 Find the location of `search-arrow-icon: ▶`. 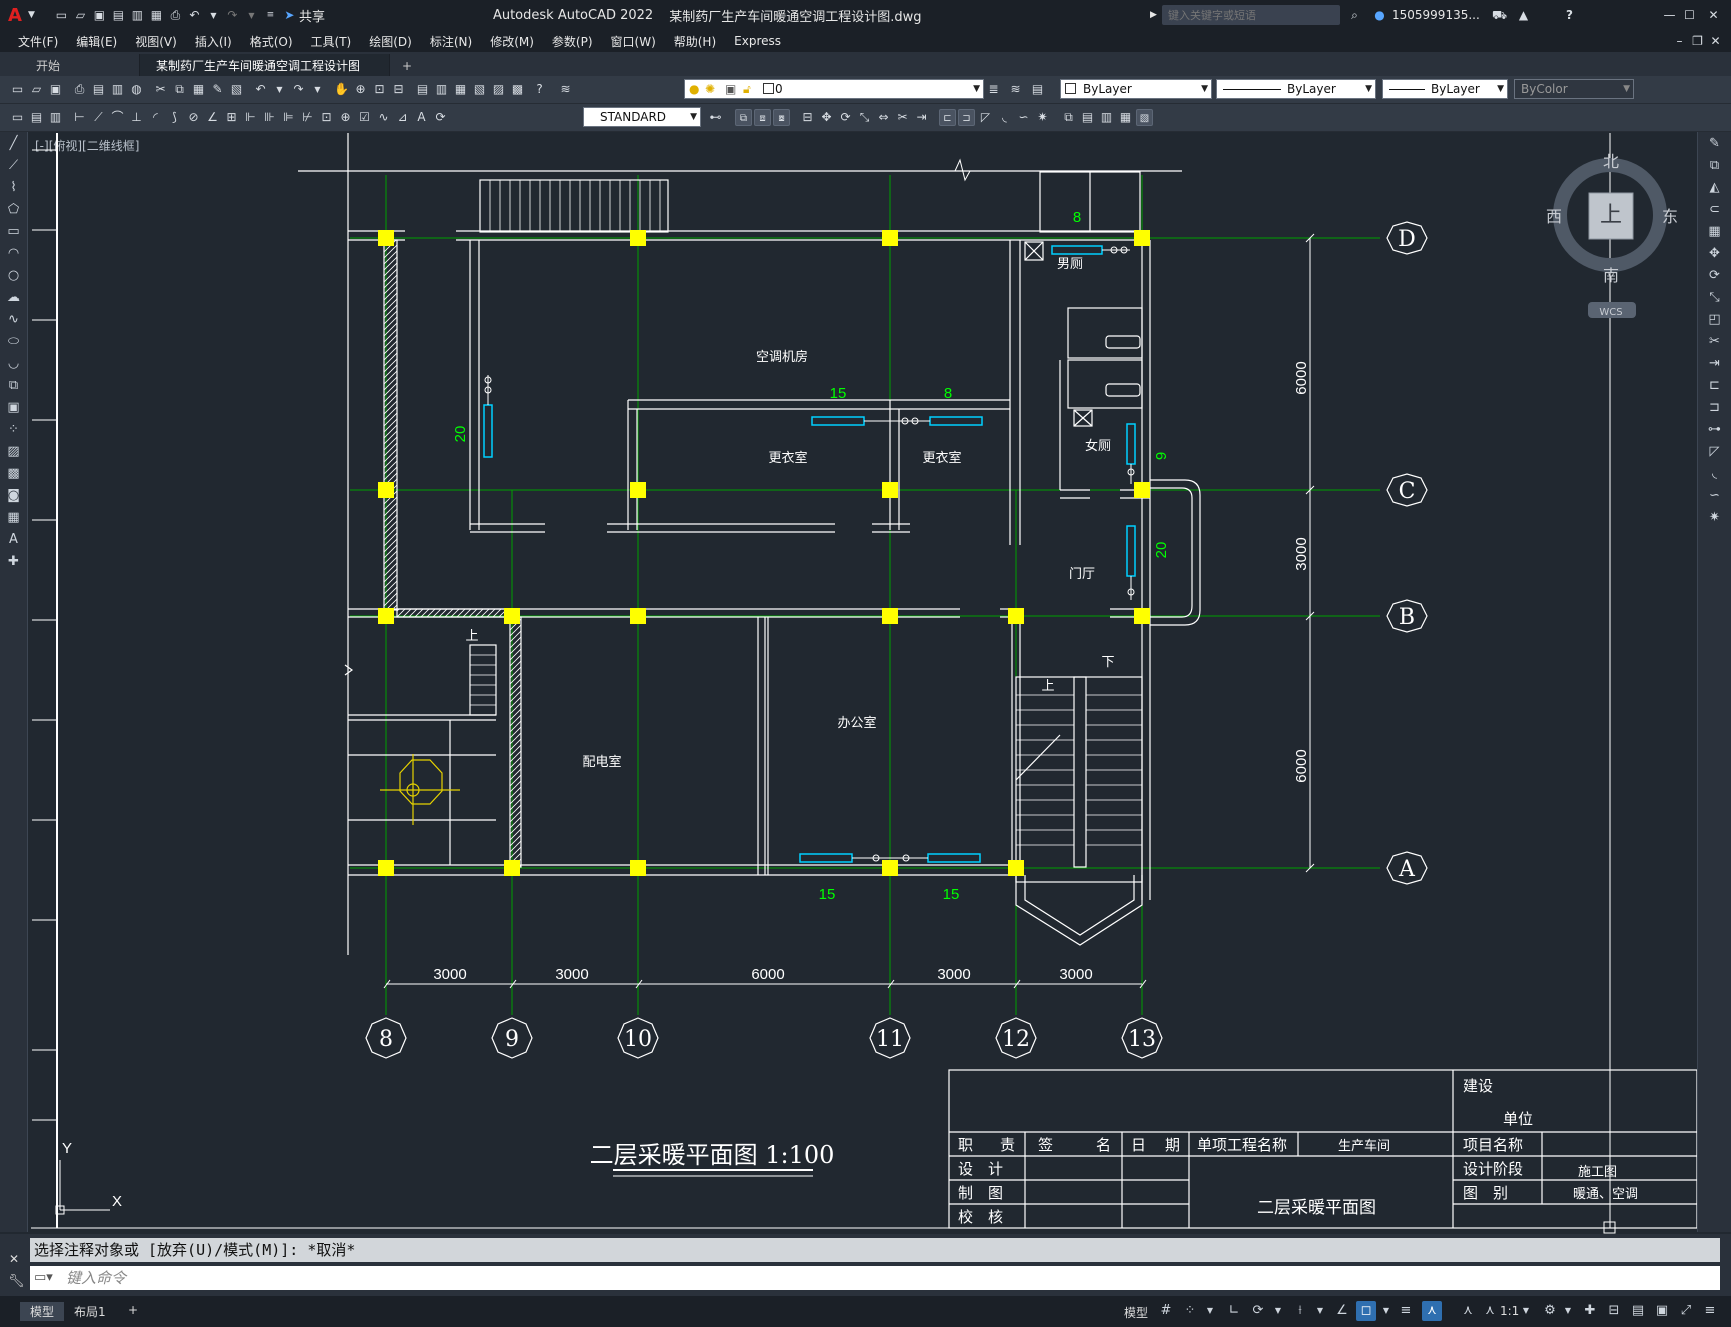

search-arrow-icon: ▶ is located at coordinates (1153, 15).